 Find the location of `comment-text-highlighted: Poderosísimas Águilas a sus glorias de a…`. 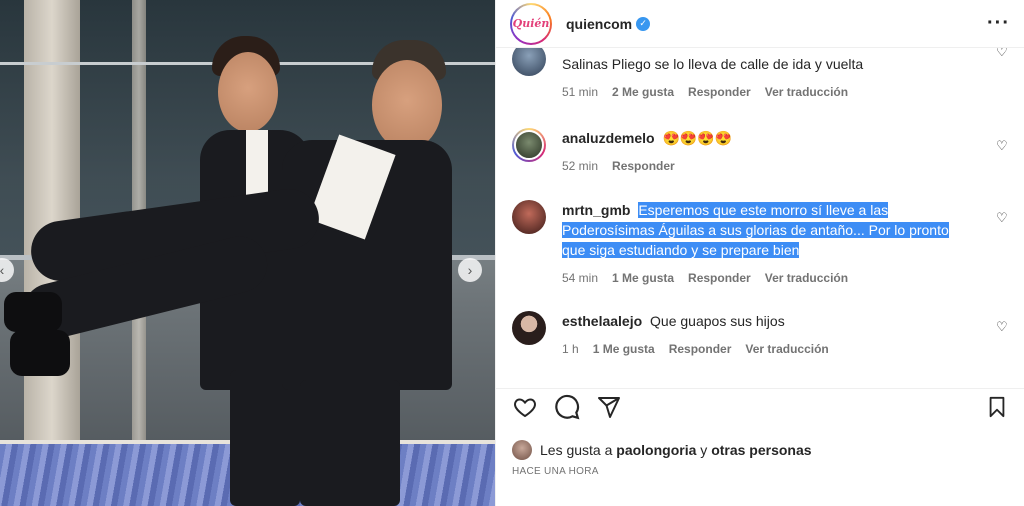

comment-text-highlighted: Poderosísimas Águilas a sus glorias de a… is located at coordinates (755, 230).